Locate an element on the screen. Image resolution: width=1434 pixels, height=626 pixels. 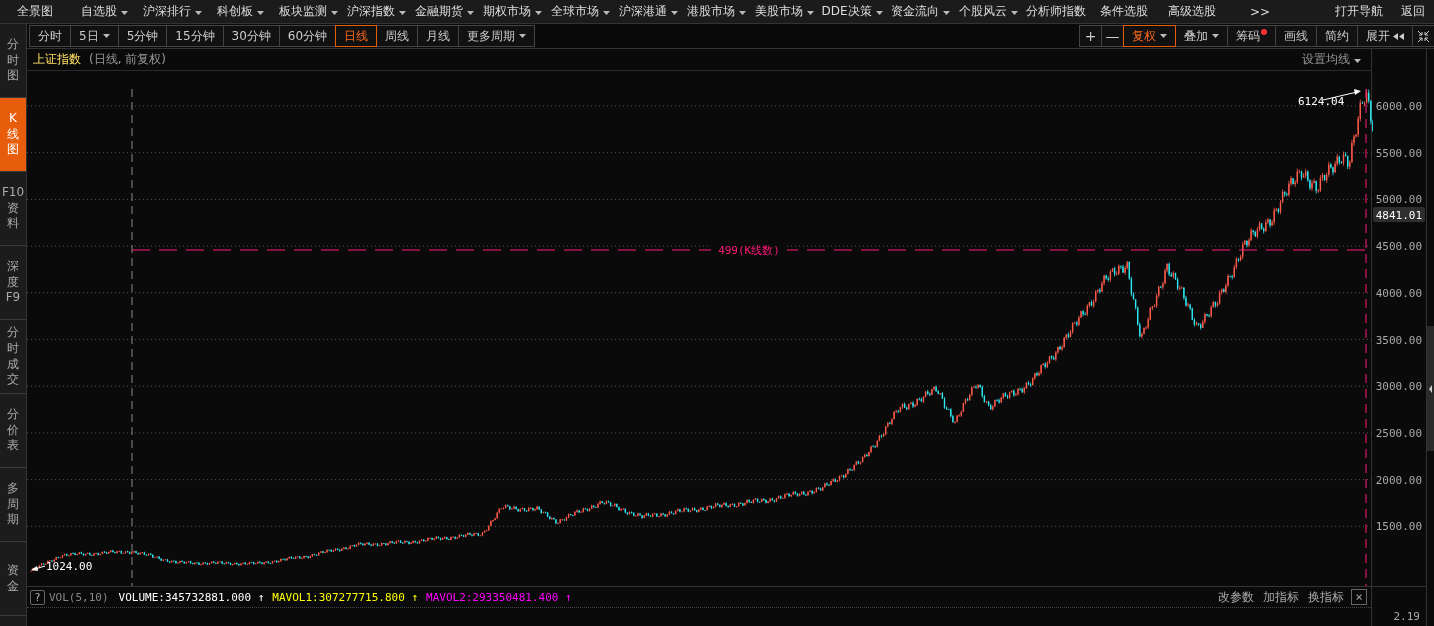
left-arrow-icon is located at coordinates (1430, 388).